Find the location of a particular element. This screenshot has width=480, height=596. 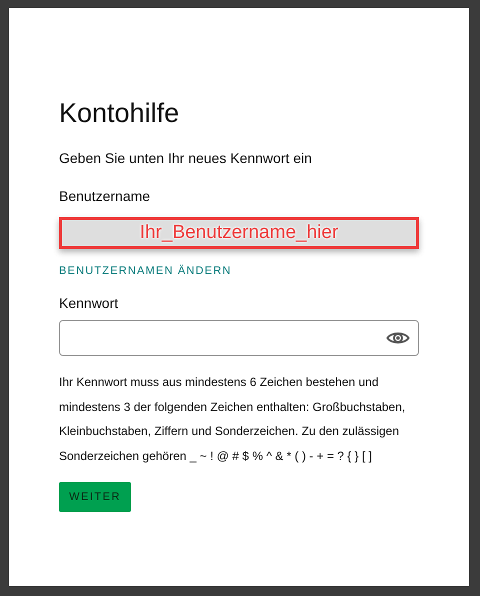

password-field is located at coordinates (239, 338).